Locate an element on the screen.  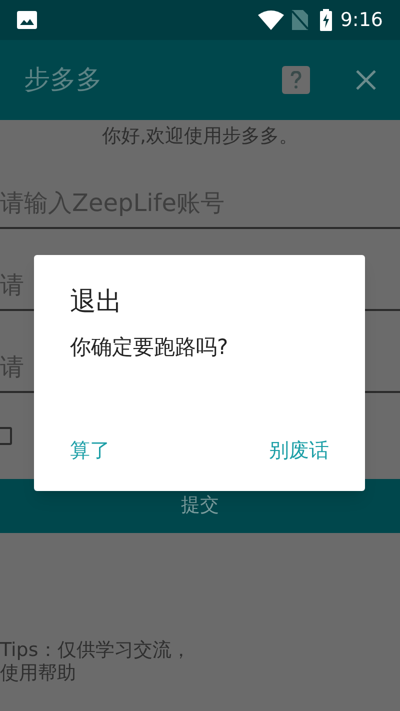
close-icon is located at coordinates (366, 80).